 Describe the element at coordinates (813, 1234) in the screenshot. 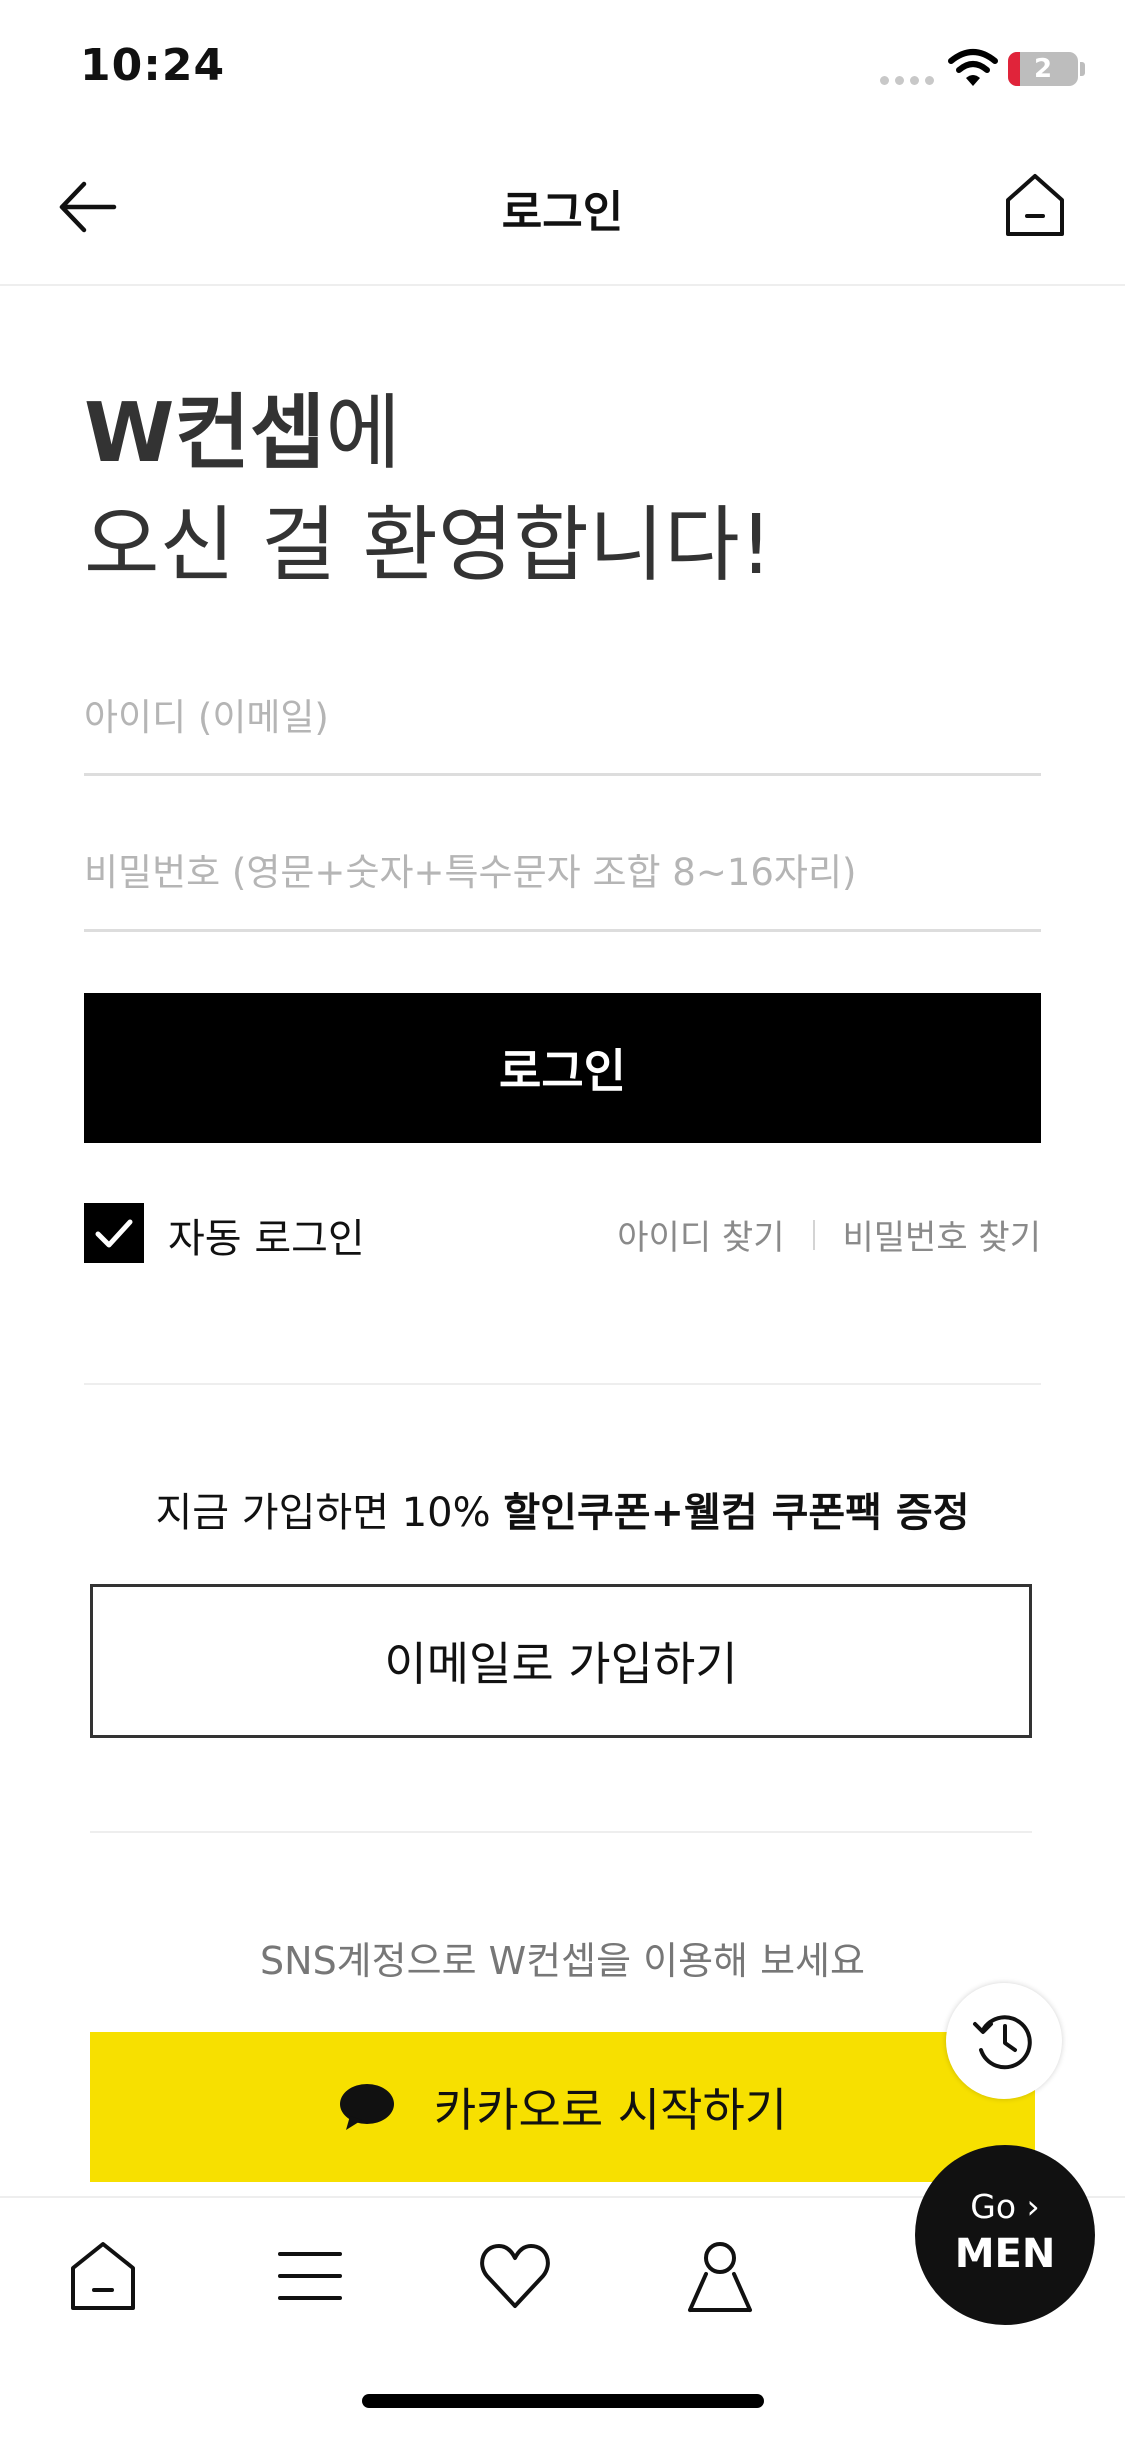

I see `link-separator` at that location.